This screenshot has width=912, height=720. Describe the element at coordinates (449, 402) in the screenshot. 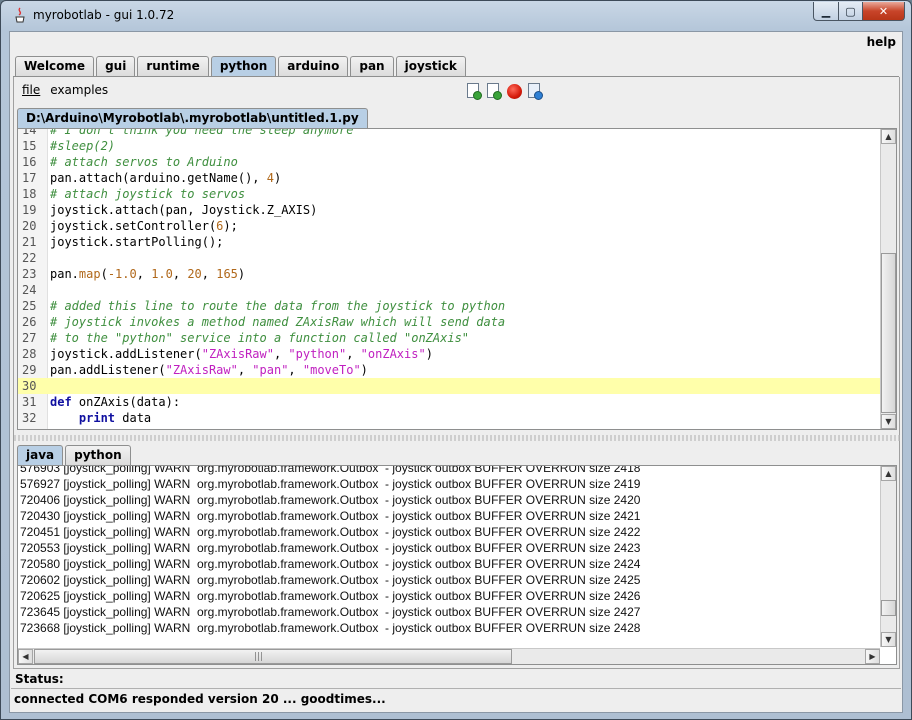

I see `code-line: 31 def onZAxis(data):` at that location.